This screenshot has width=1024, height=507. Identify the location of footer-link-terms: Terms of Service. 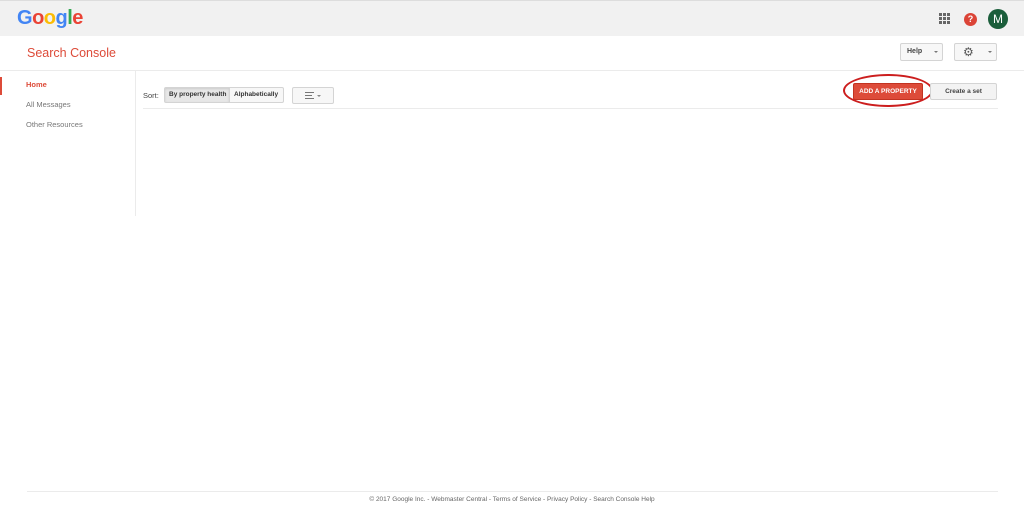
(517, 499).